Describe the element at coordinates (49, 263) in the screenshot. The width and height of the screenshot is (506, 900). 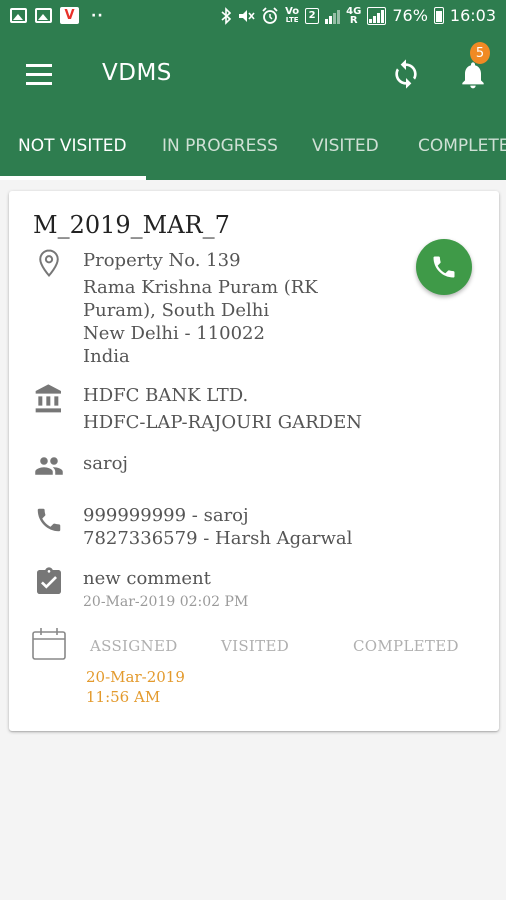
I see `location-pin-icon` at that location.